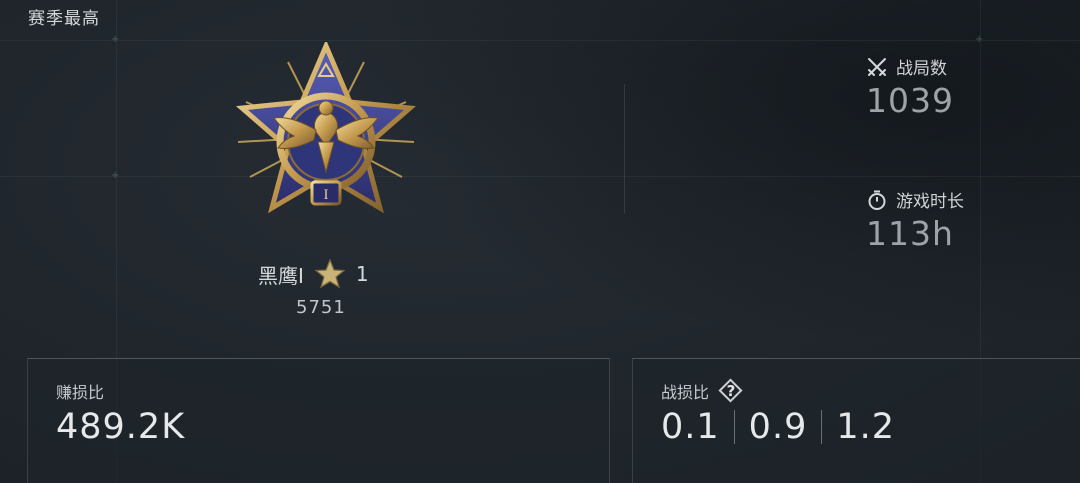 The height and width of the screenshot is (483, 1080). I want to click on black-eagle-rank-medal-icon: I, so click(326, 128).